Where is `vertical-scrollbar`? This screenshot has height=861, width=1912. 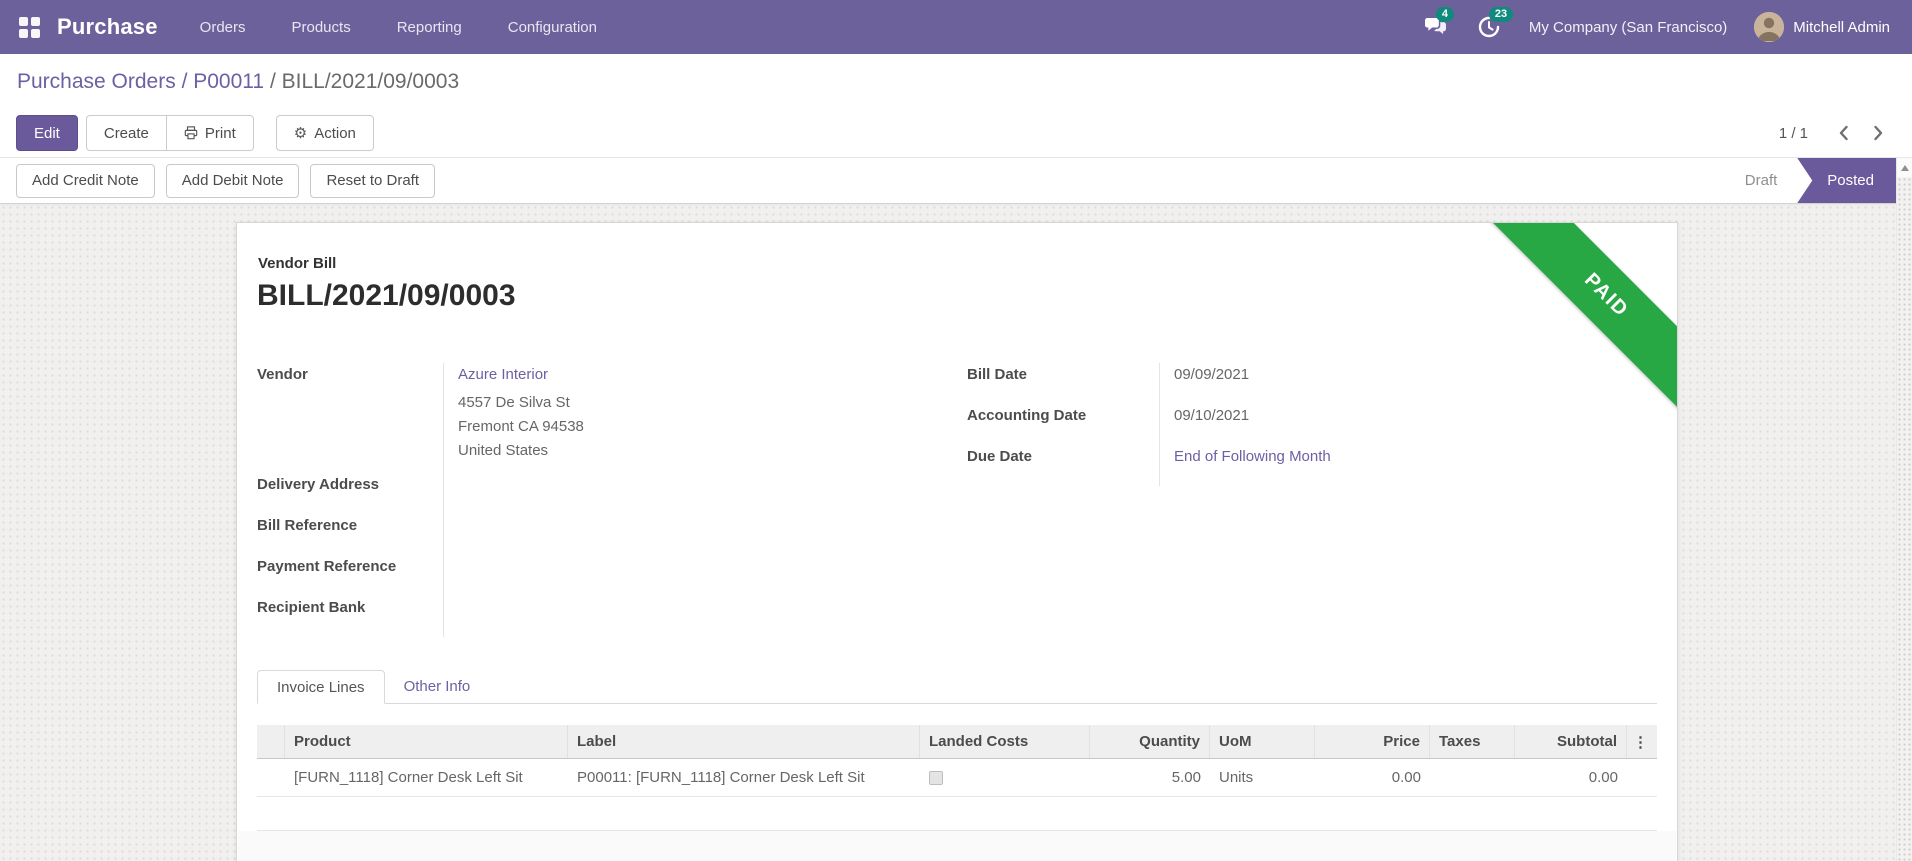
vertical-scrollbar is located at coordinates (1904, 509).